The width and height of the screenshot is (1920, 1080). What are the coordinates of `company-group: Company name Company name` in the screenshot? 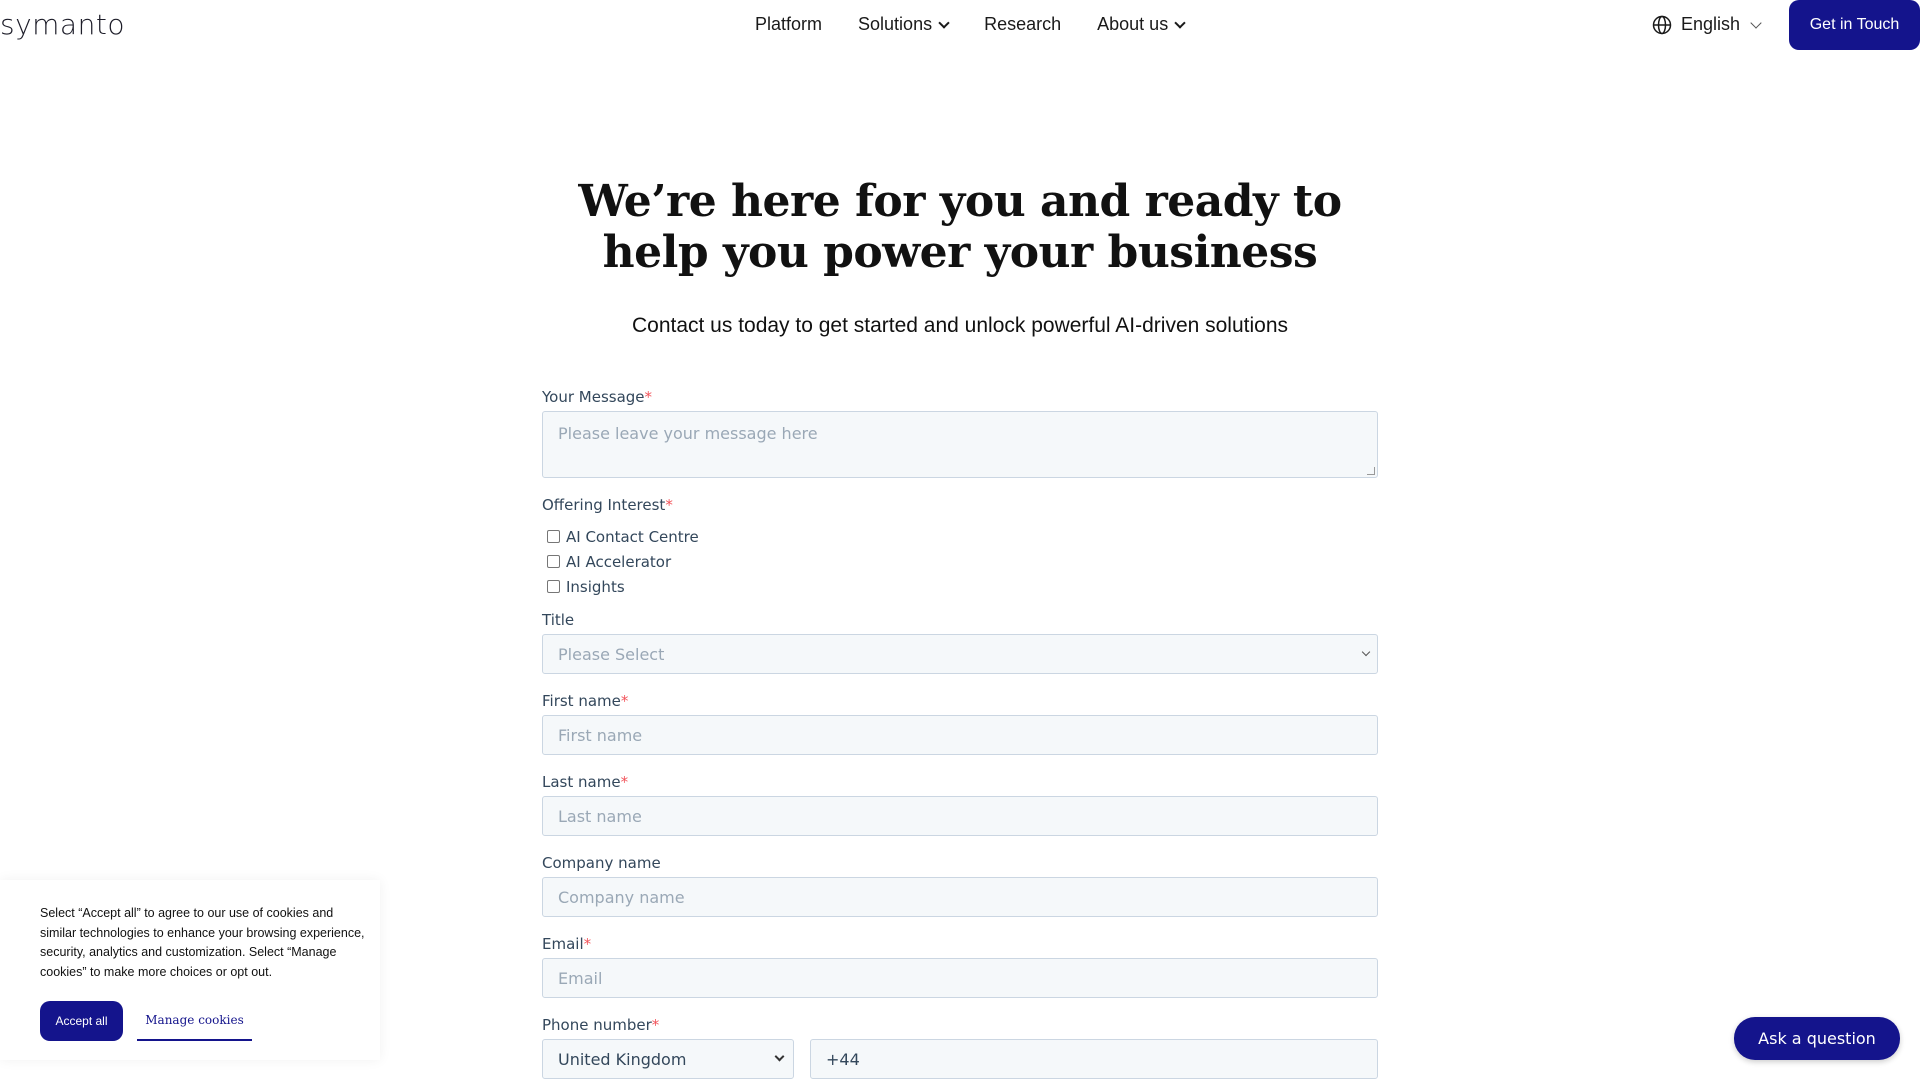 It's located at (960, 885).